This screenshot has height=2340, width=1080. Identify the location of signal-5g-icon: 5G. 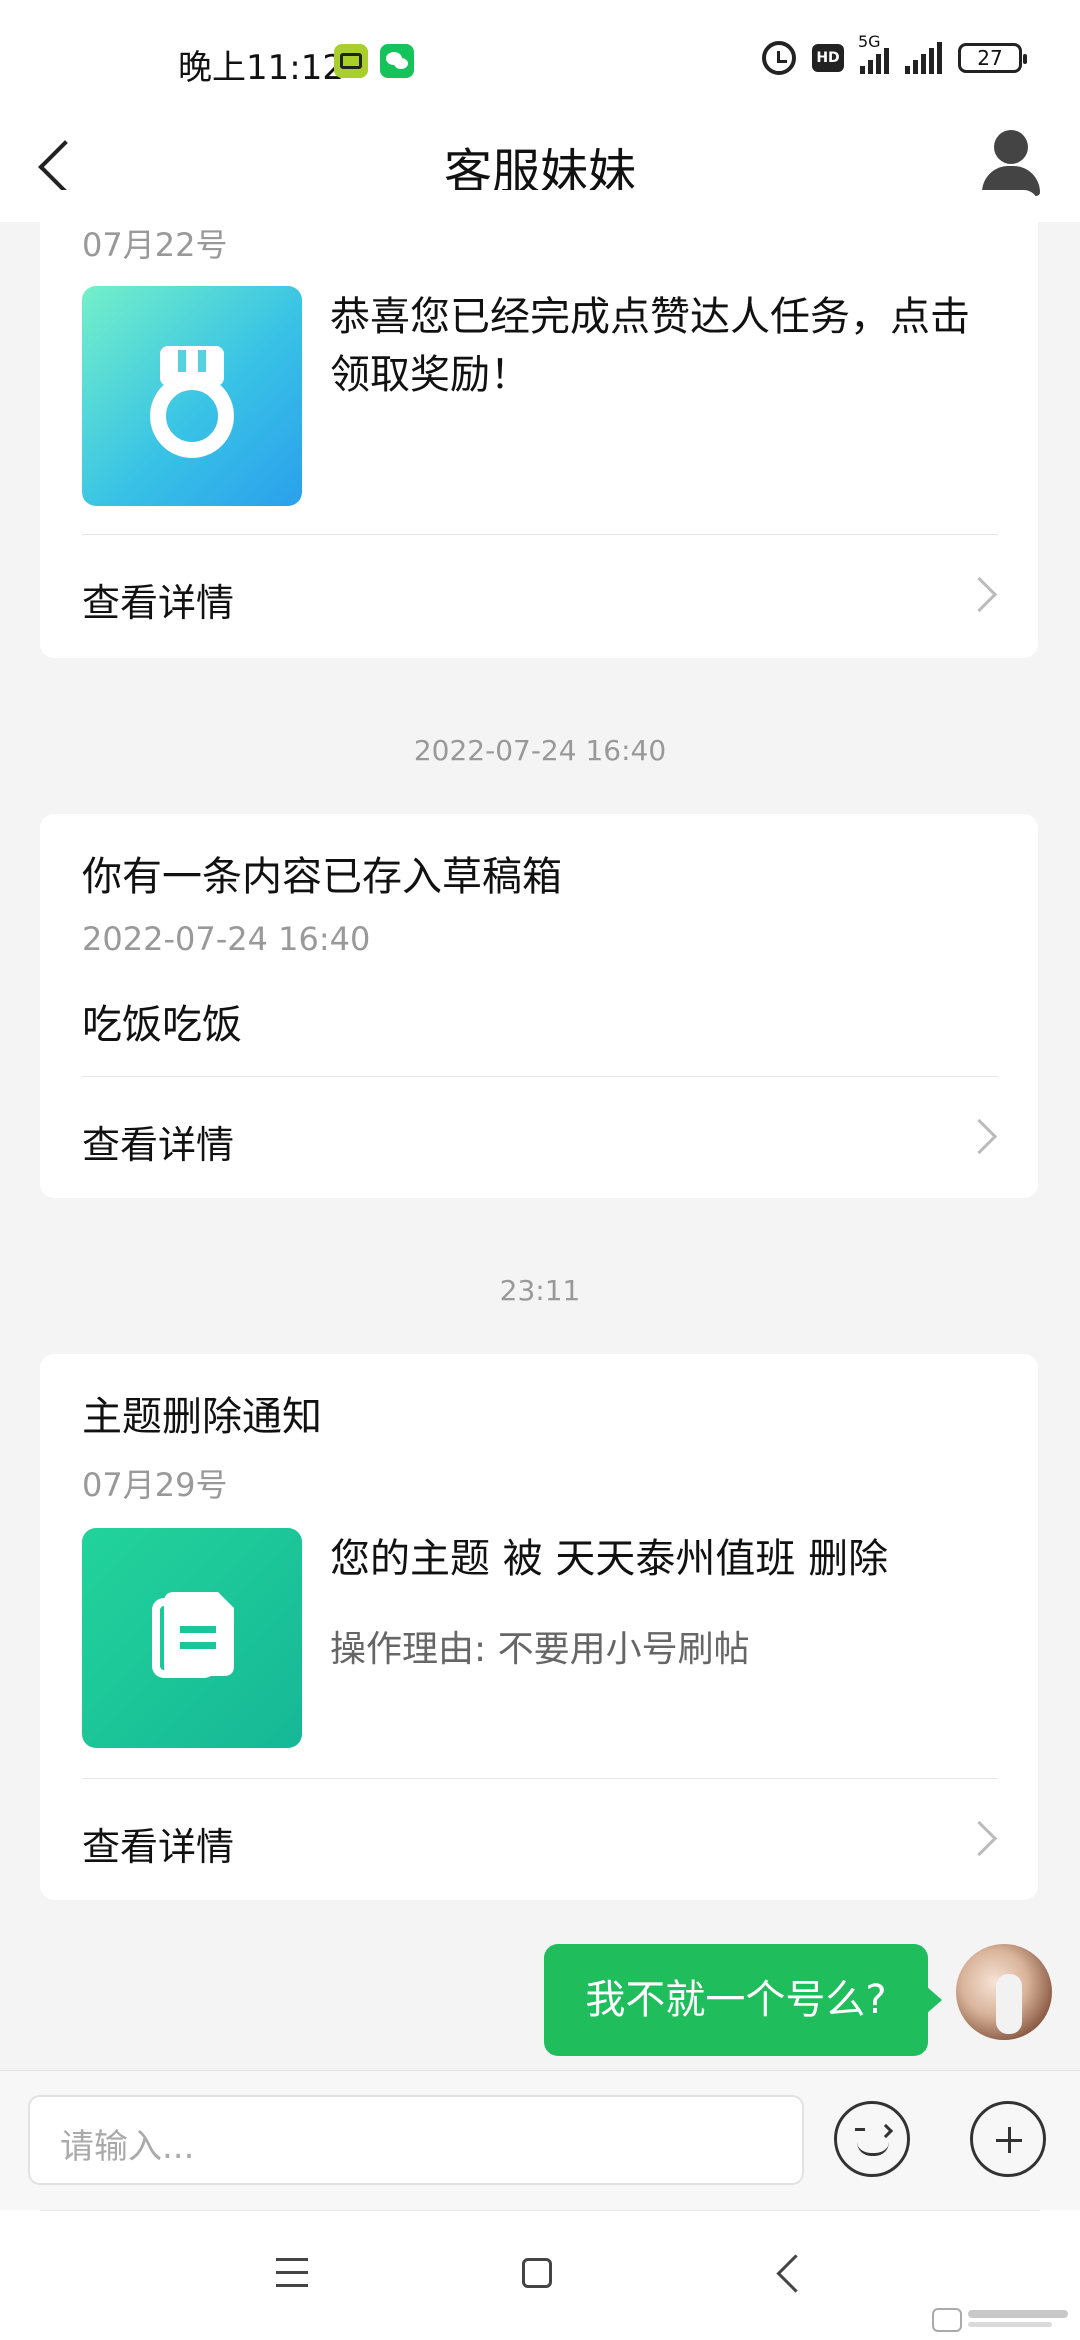
(873, 53).